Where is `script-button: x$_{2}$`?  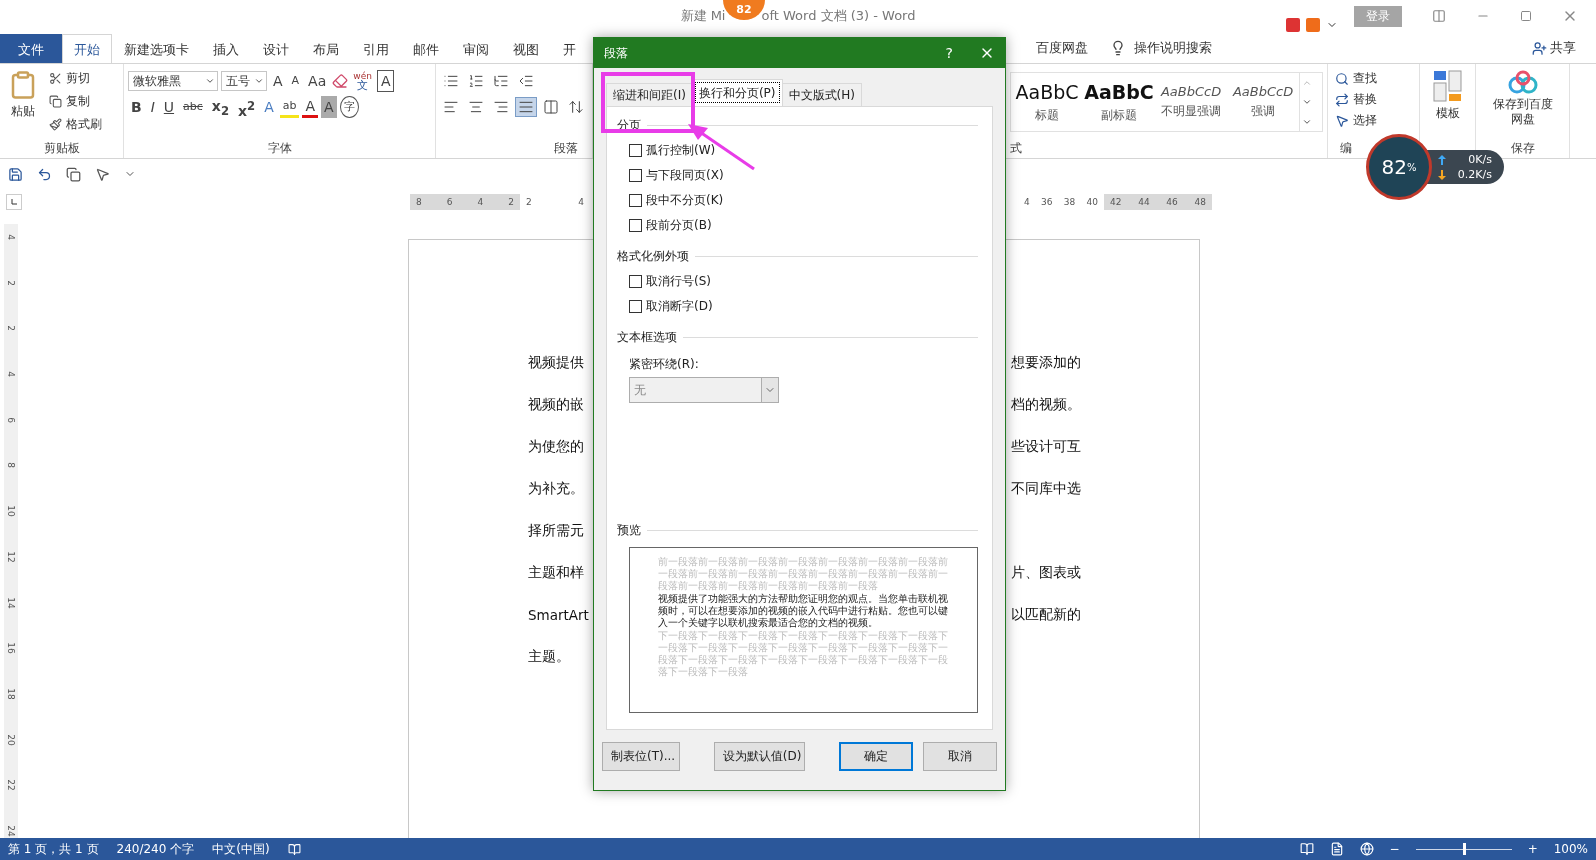
script-button: x$_{2}$ is located at coordinates (220, 107).